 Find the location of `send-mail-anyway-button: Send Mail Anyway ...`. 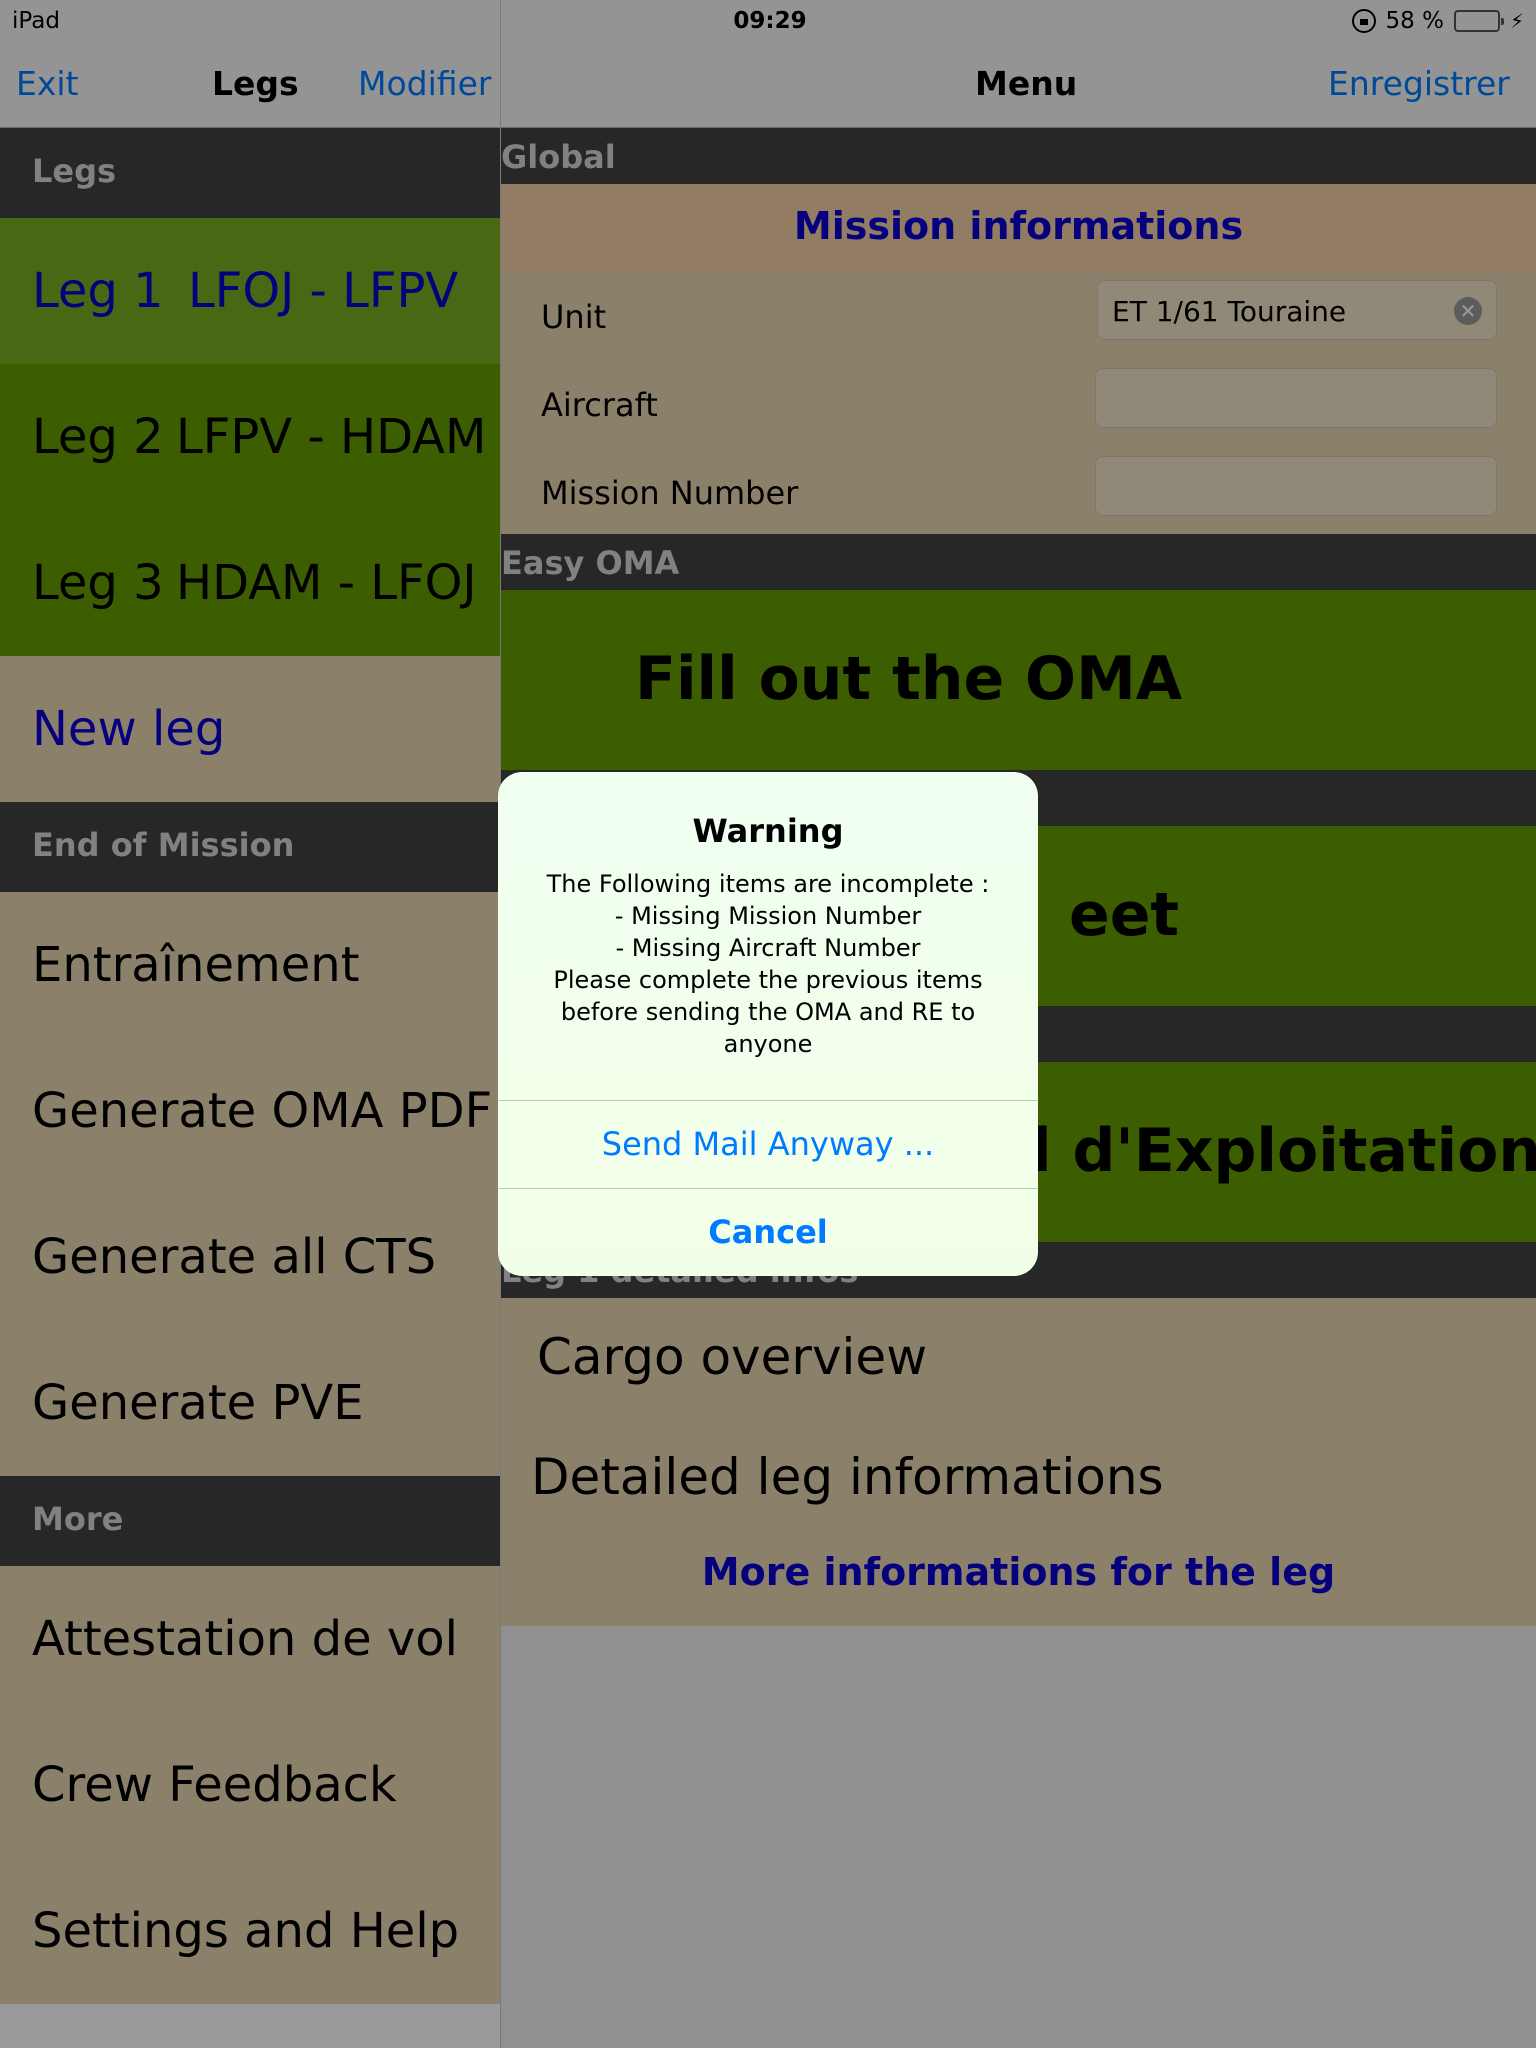

send-mail-anyway-button: Send Mail Anyway ... is located at coordinates (768, 1144).